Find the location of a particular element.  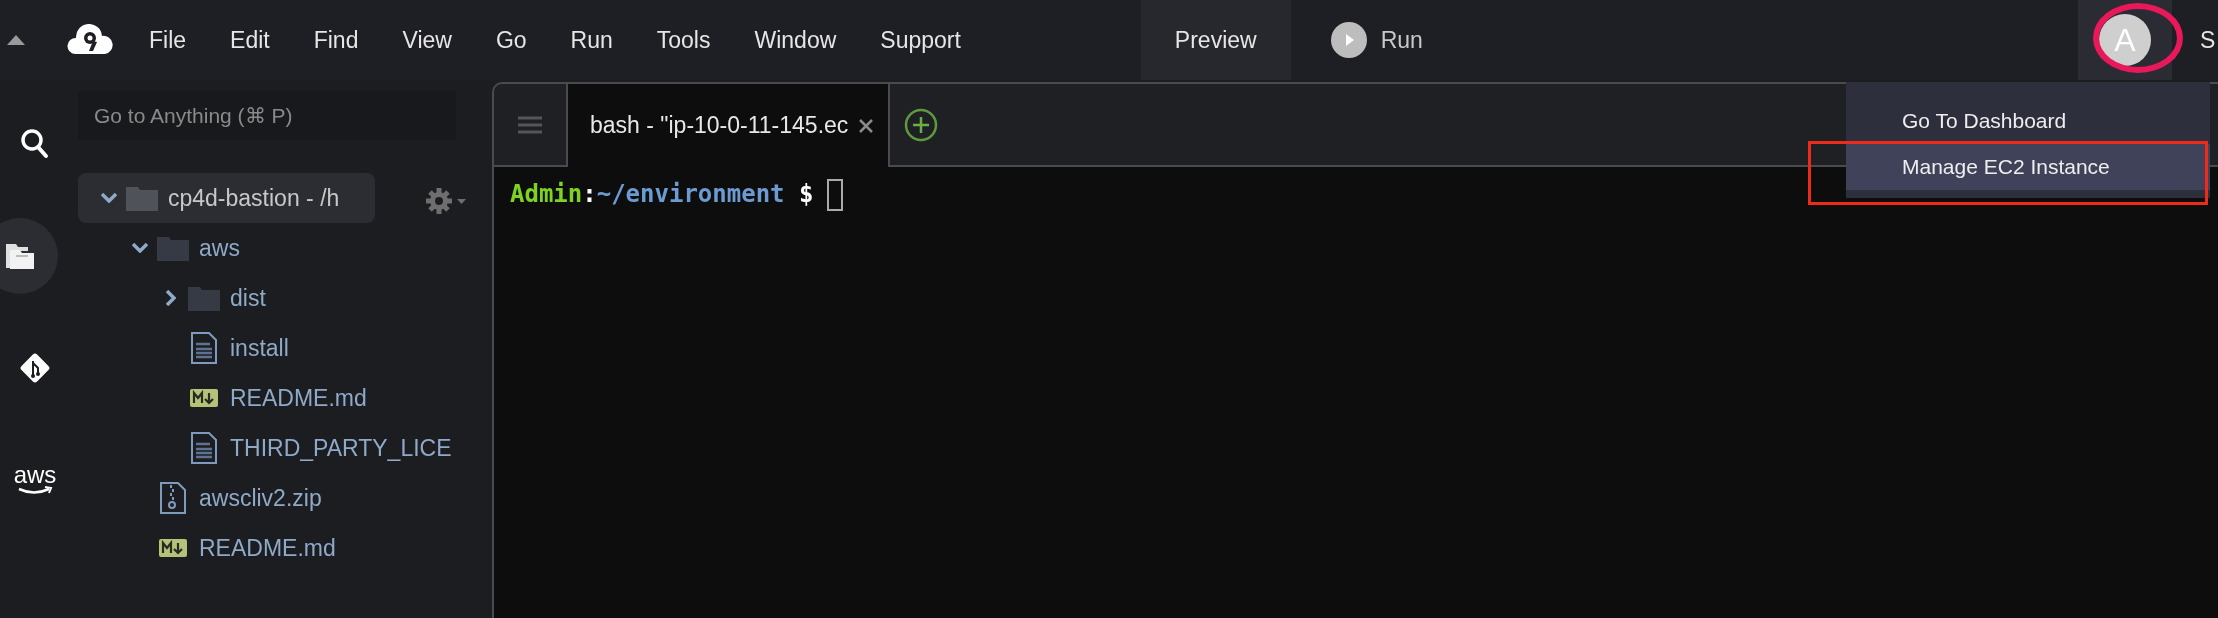

cursor is located at coordinates (835, 195).